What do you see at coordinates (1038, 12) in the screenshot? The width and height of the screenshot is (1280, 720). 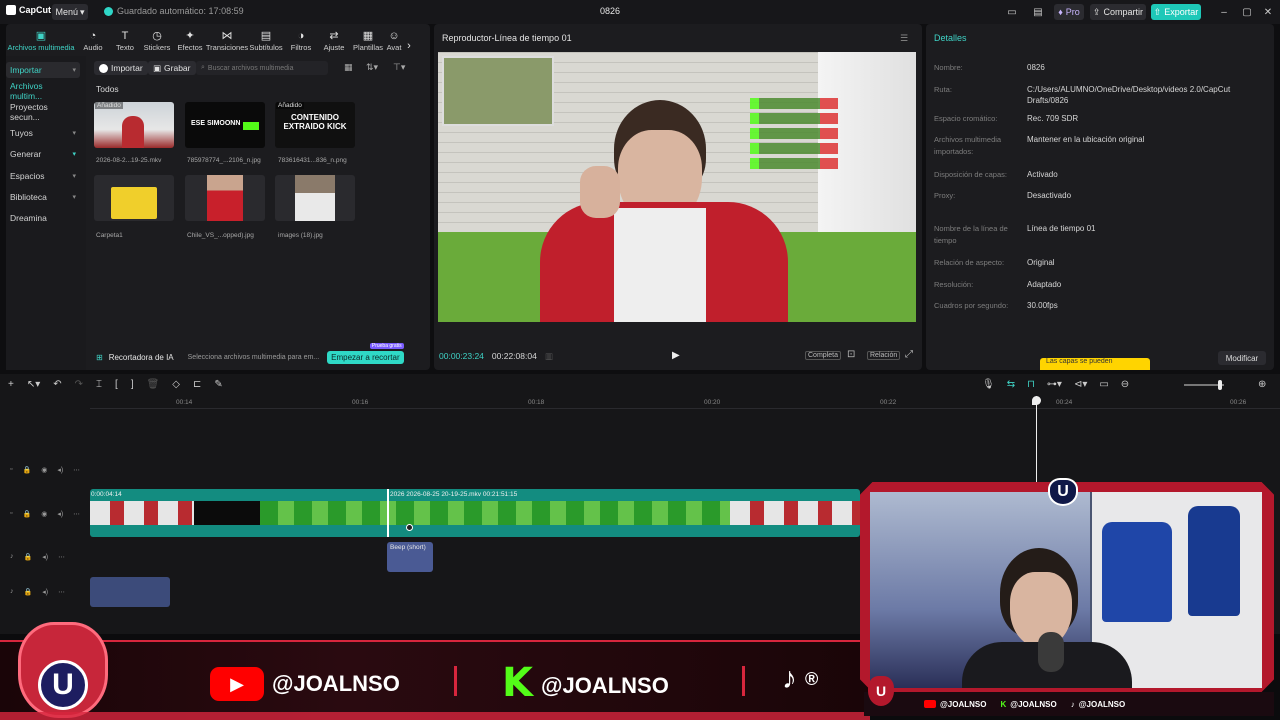 I see `shortcuts-icon: ▤` at bounding box center [1038, 12].